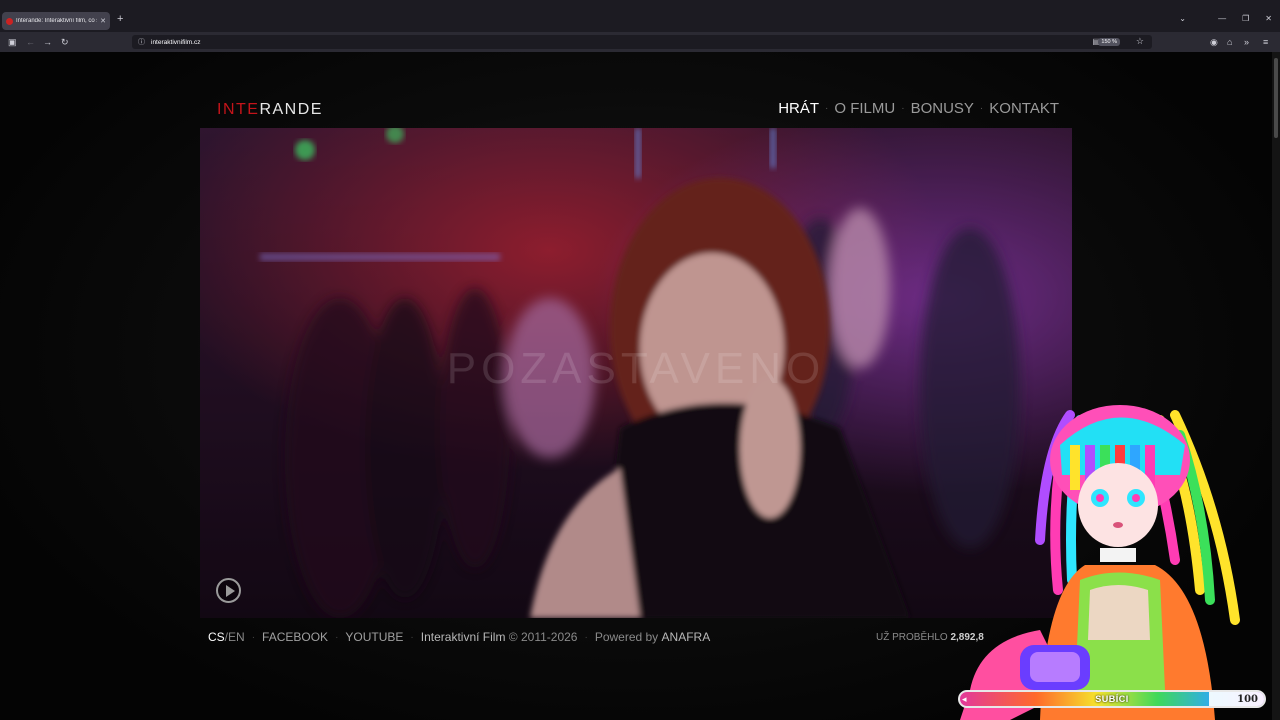 This screenshot has height=720, width=1280. Describe the element at coordinates (912, 637) in the screenshot. I see `play-counter-label: UŽ PROBĚHLO` at that location.